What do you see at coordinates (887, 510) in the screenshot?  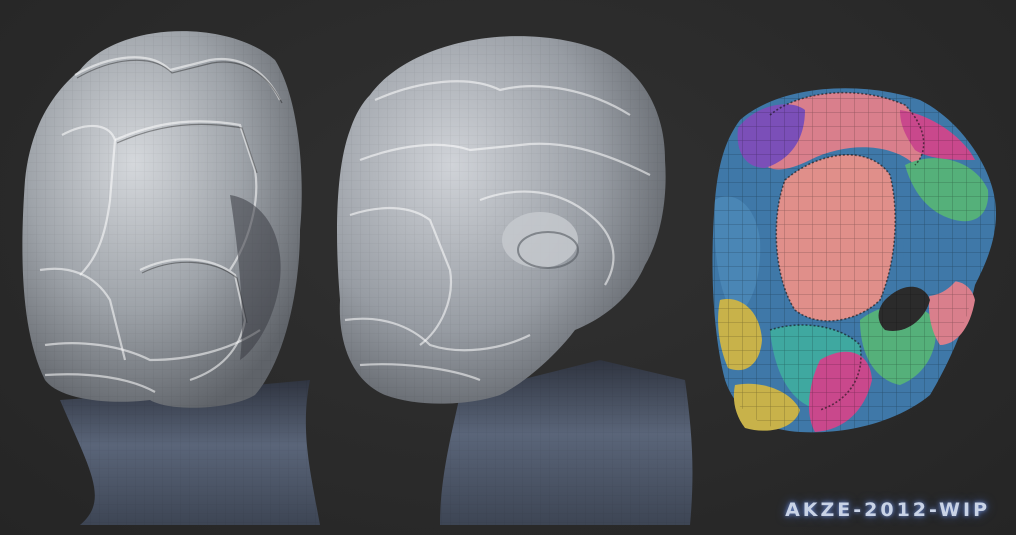 I see `watermark-text: AKZE-2012-WIP` at bounding box center [887, 510].